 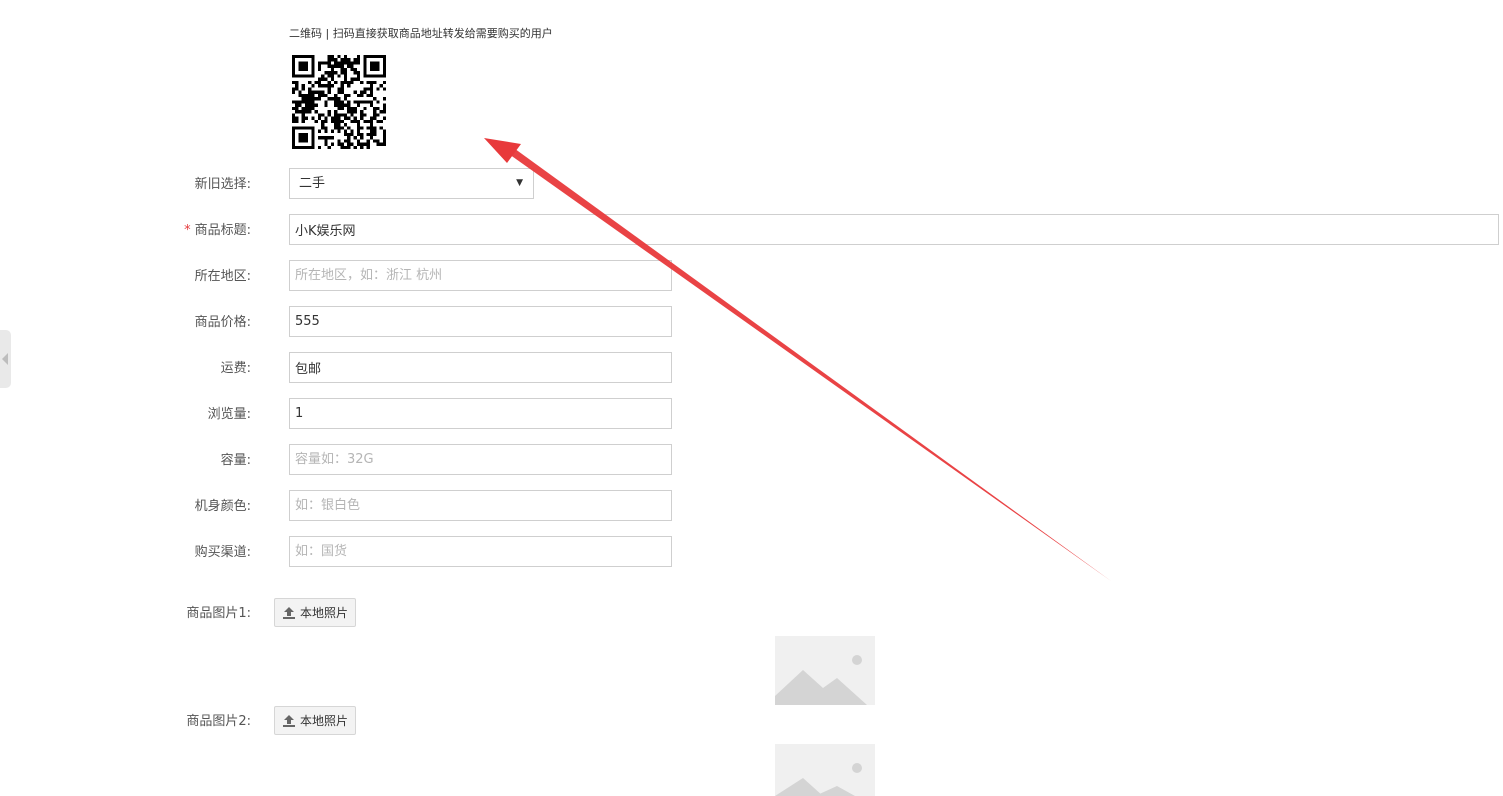 I want to click on views-label: 浏览量:, so click(x=229, y=414).